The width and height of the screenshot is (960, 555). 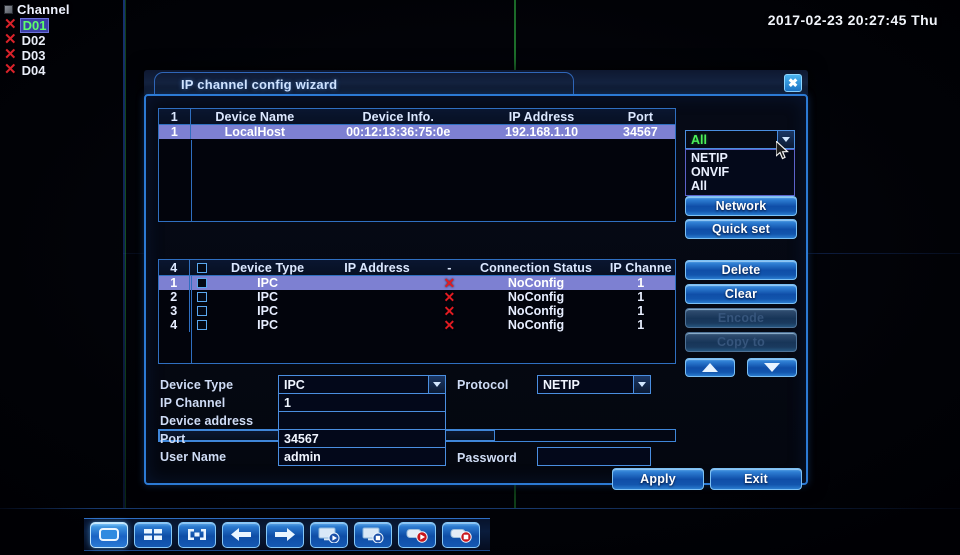 I want to click on channel-label: D01, so click(x=34, y=25).